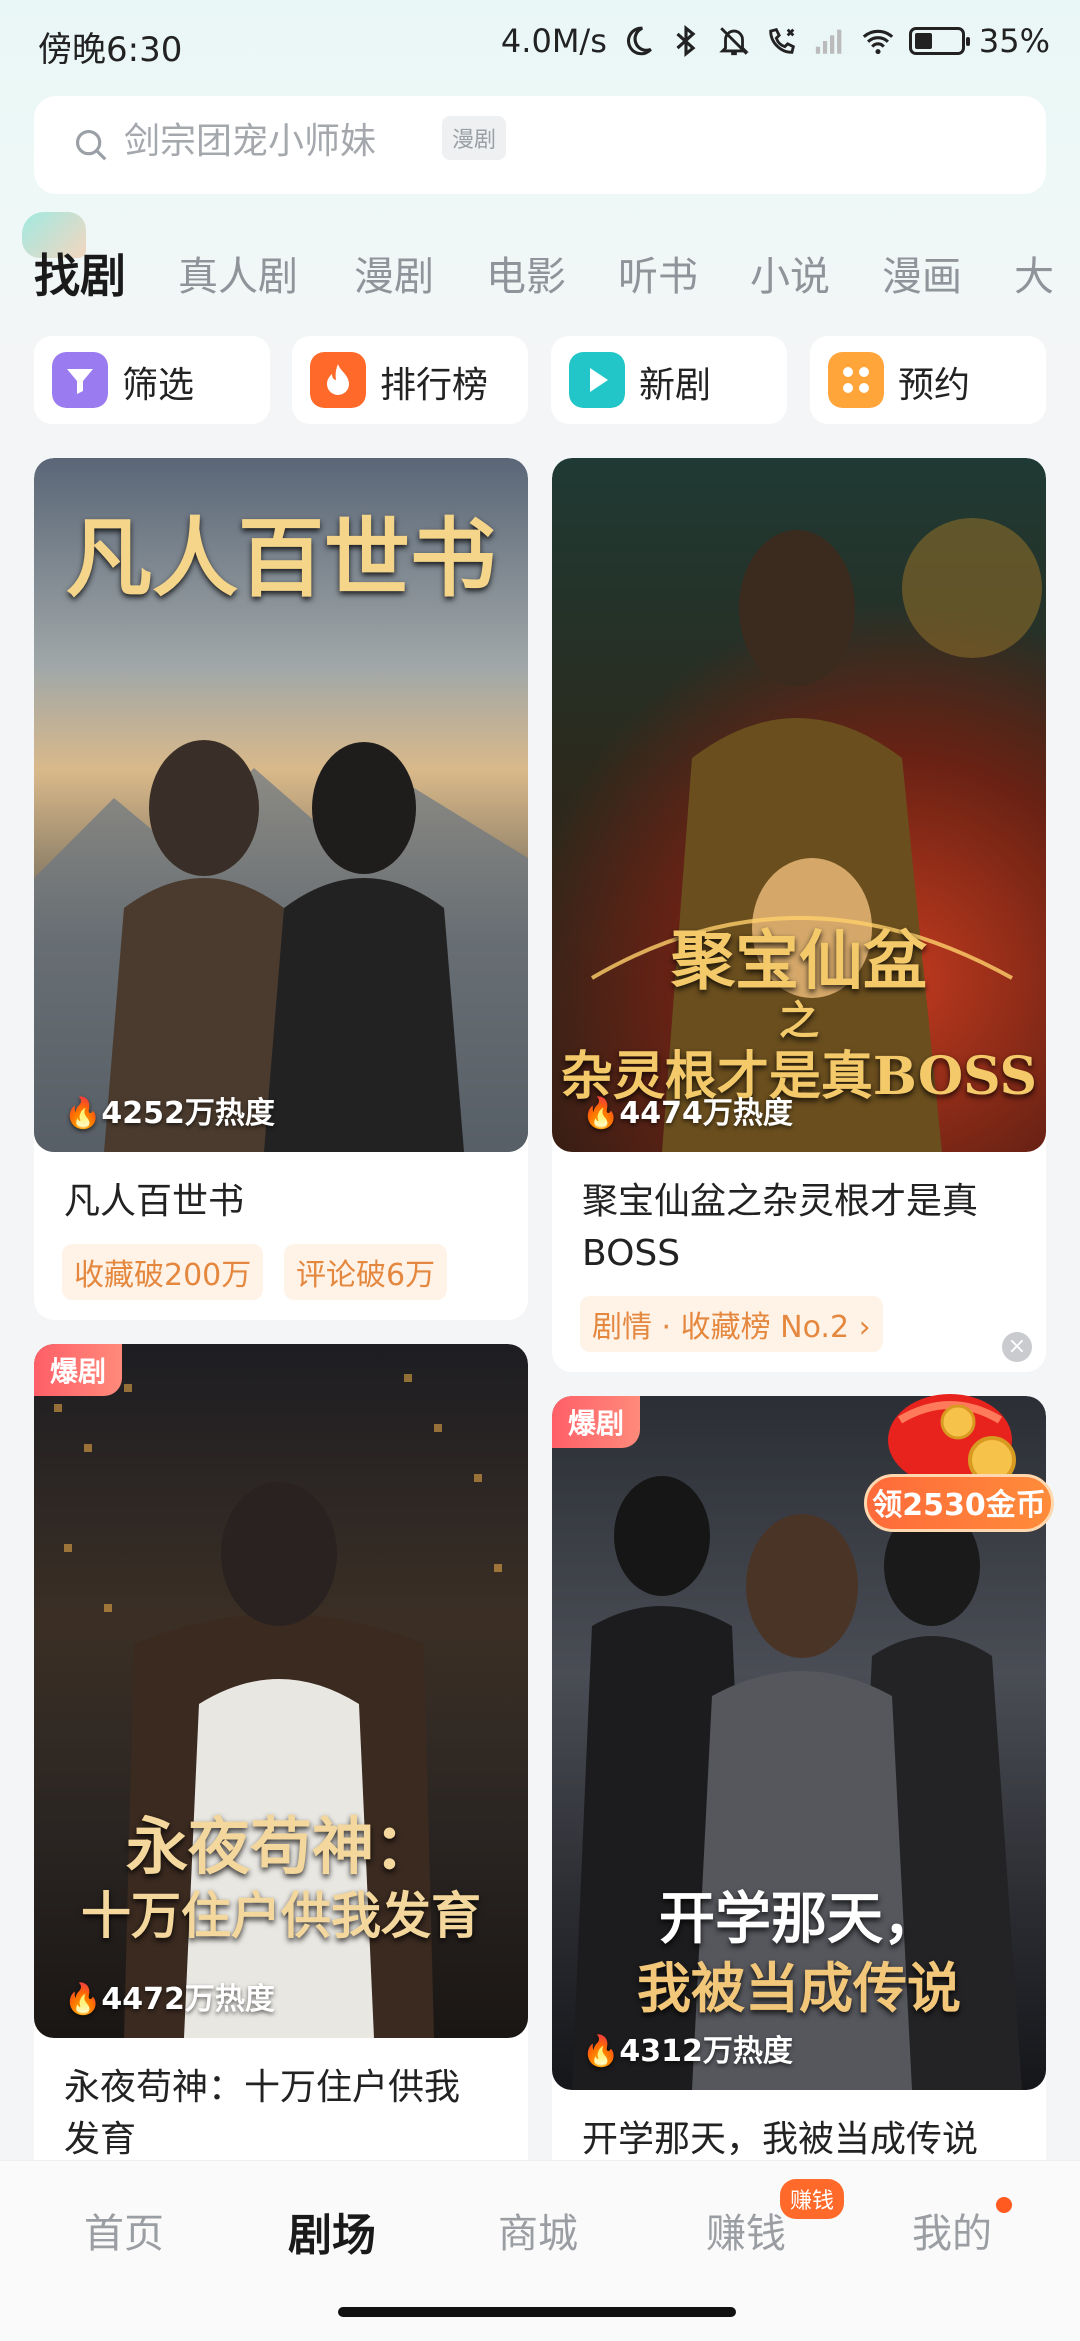 The width and height of the screenshot is (1080, 2341). Describe the element at coordinates (394, 273) in the screenshot. I see `tab-comic-drama: 漫剧` at that location.